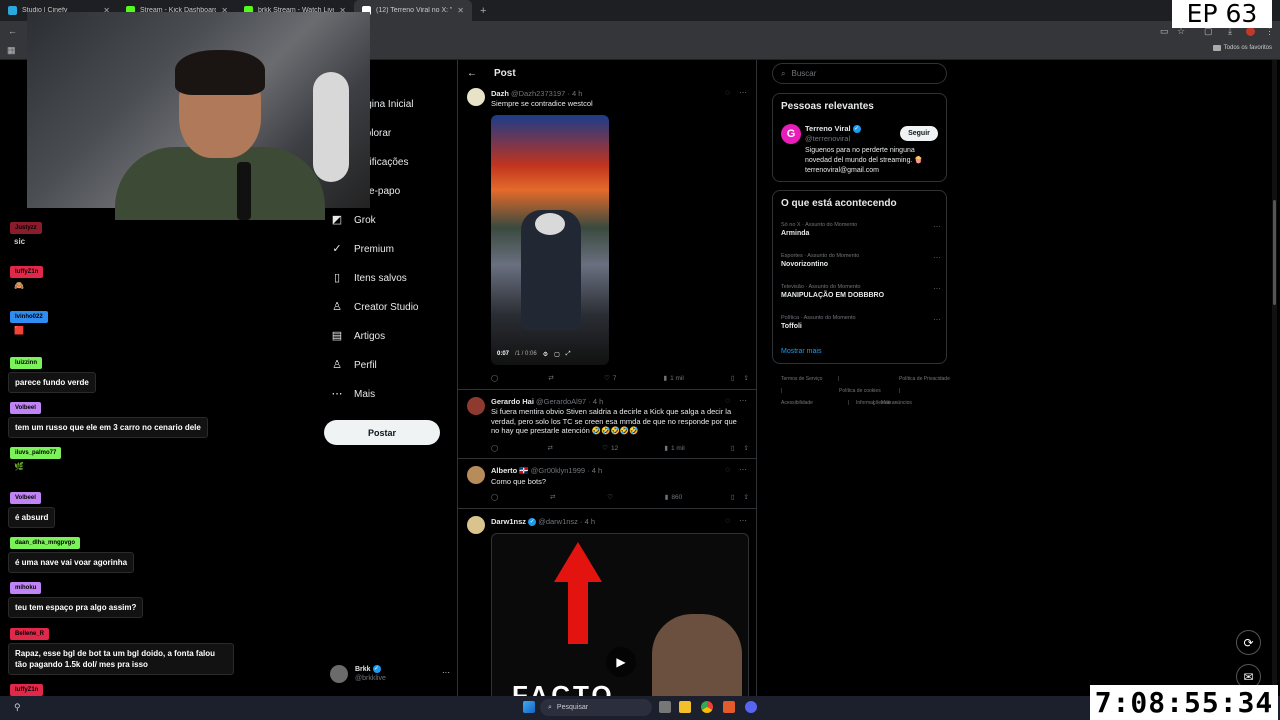  I want to click on footer-link: Política de Privacidade, so click(924, 379).